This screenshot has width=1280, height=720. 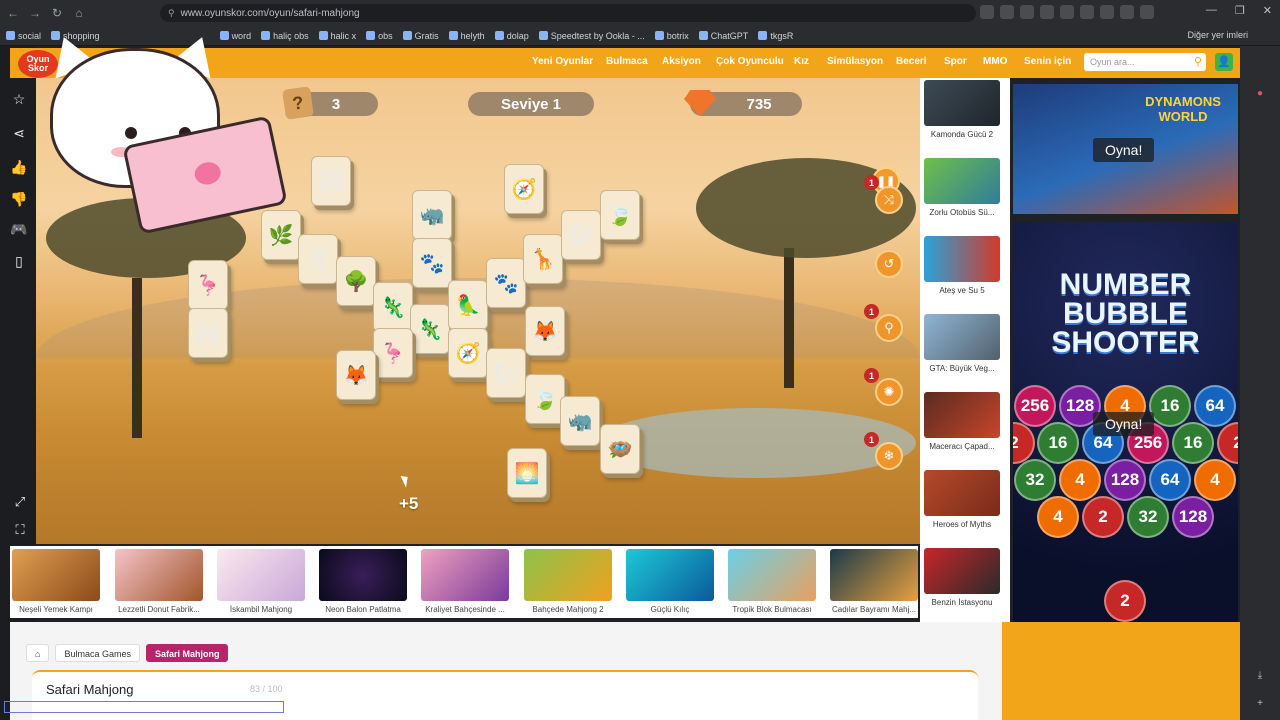 What do you see at coordinates (801, 61) in the screenshot?
I see `nav-item-kiz: Kız` at bounding box center [801, 61].